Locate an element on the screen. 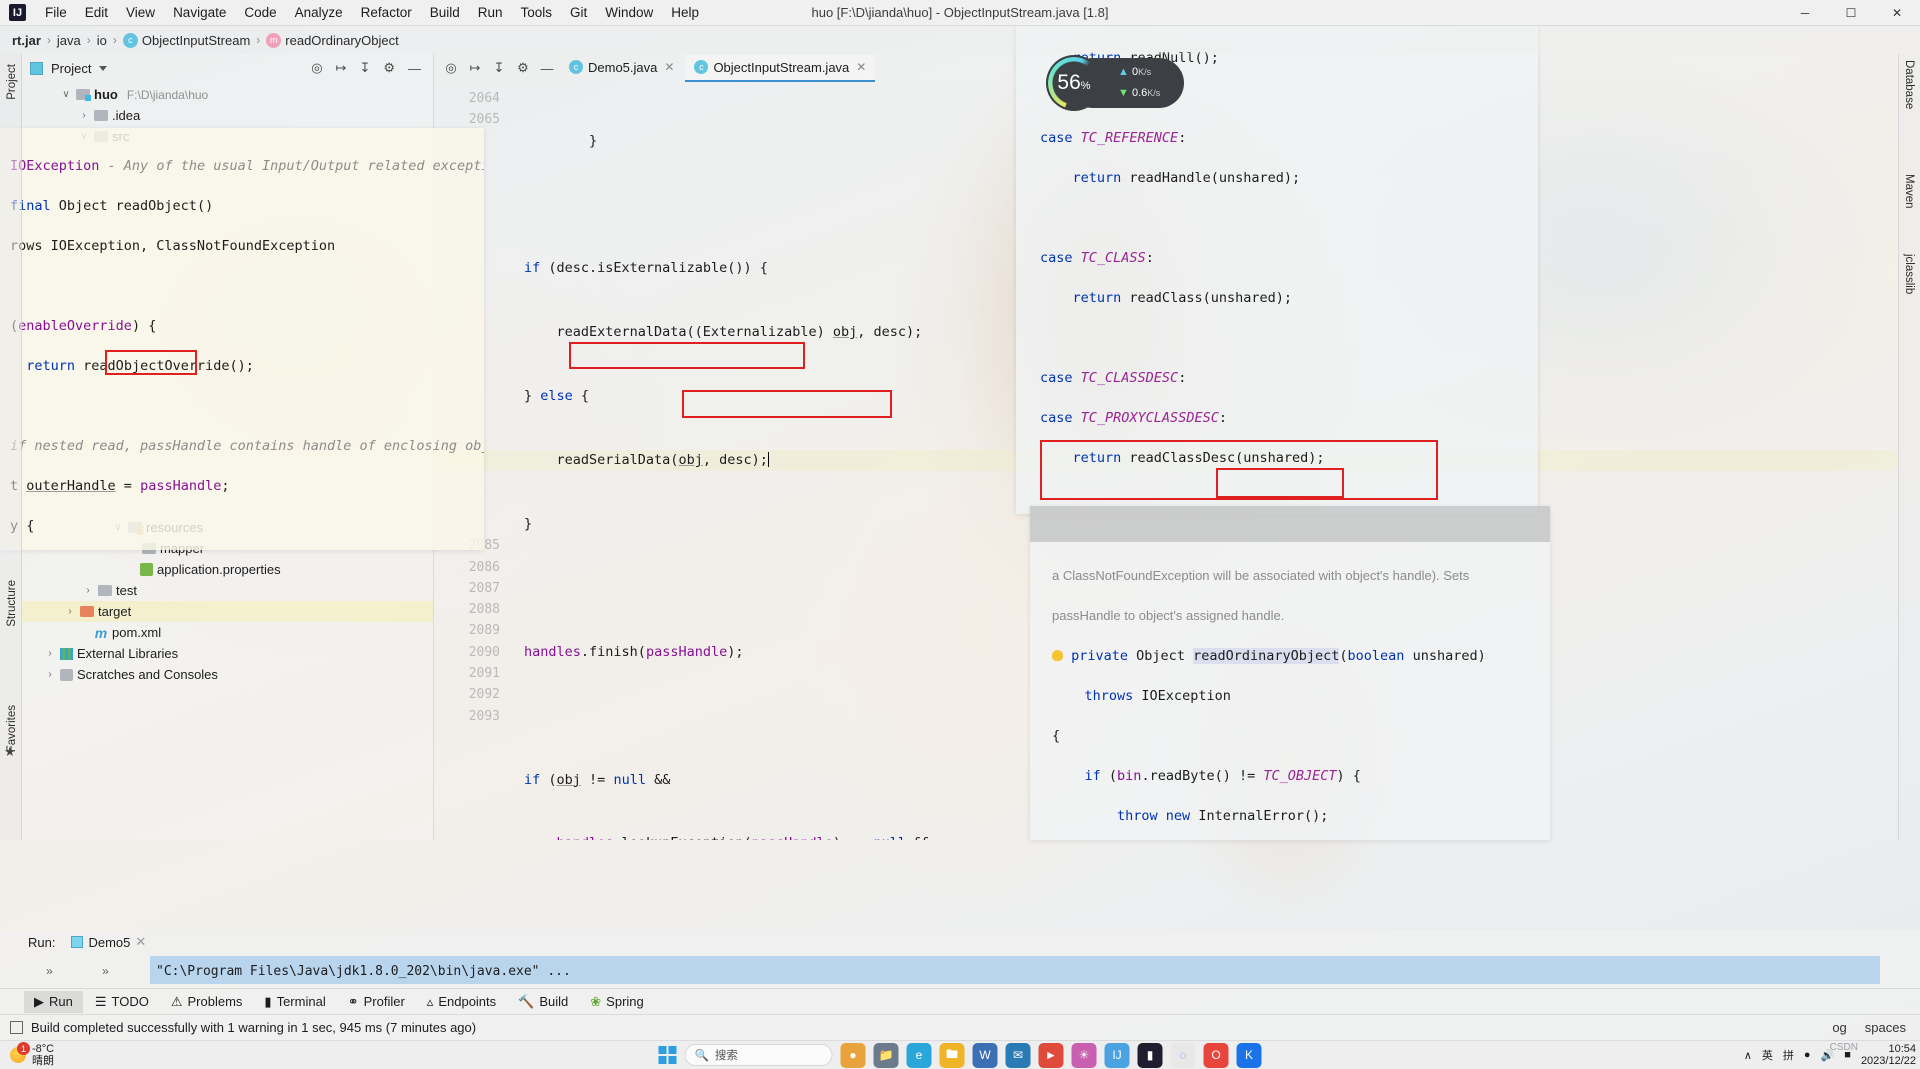 This screenshot has height=1069, width=1920. taskbar-center-group: 🔍 搜索 ● 📁 e 🖿 W ✉ ► ☀ IJ ▮ ◌ O K is located at coordinates (960, 1055).